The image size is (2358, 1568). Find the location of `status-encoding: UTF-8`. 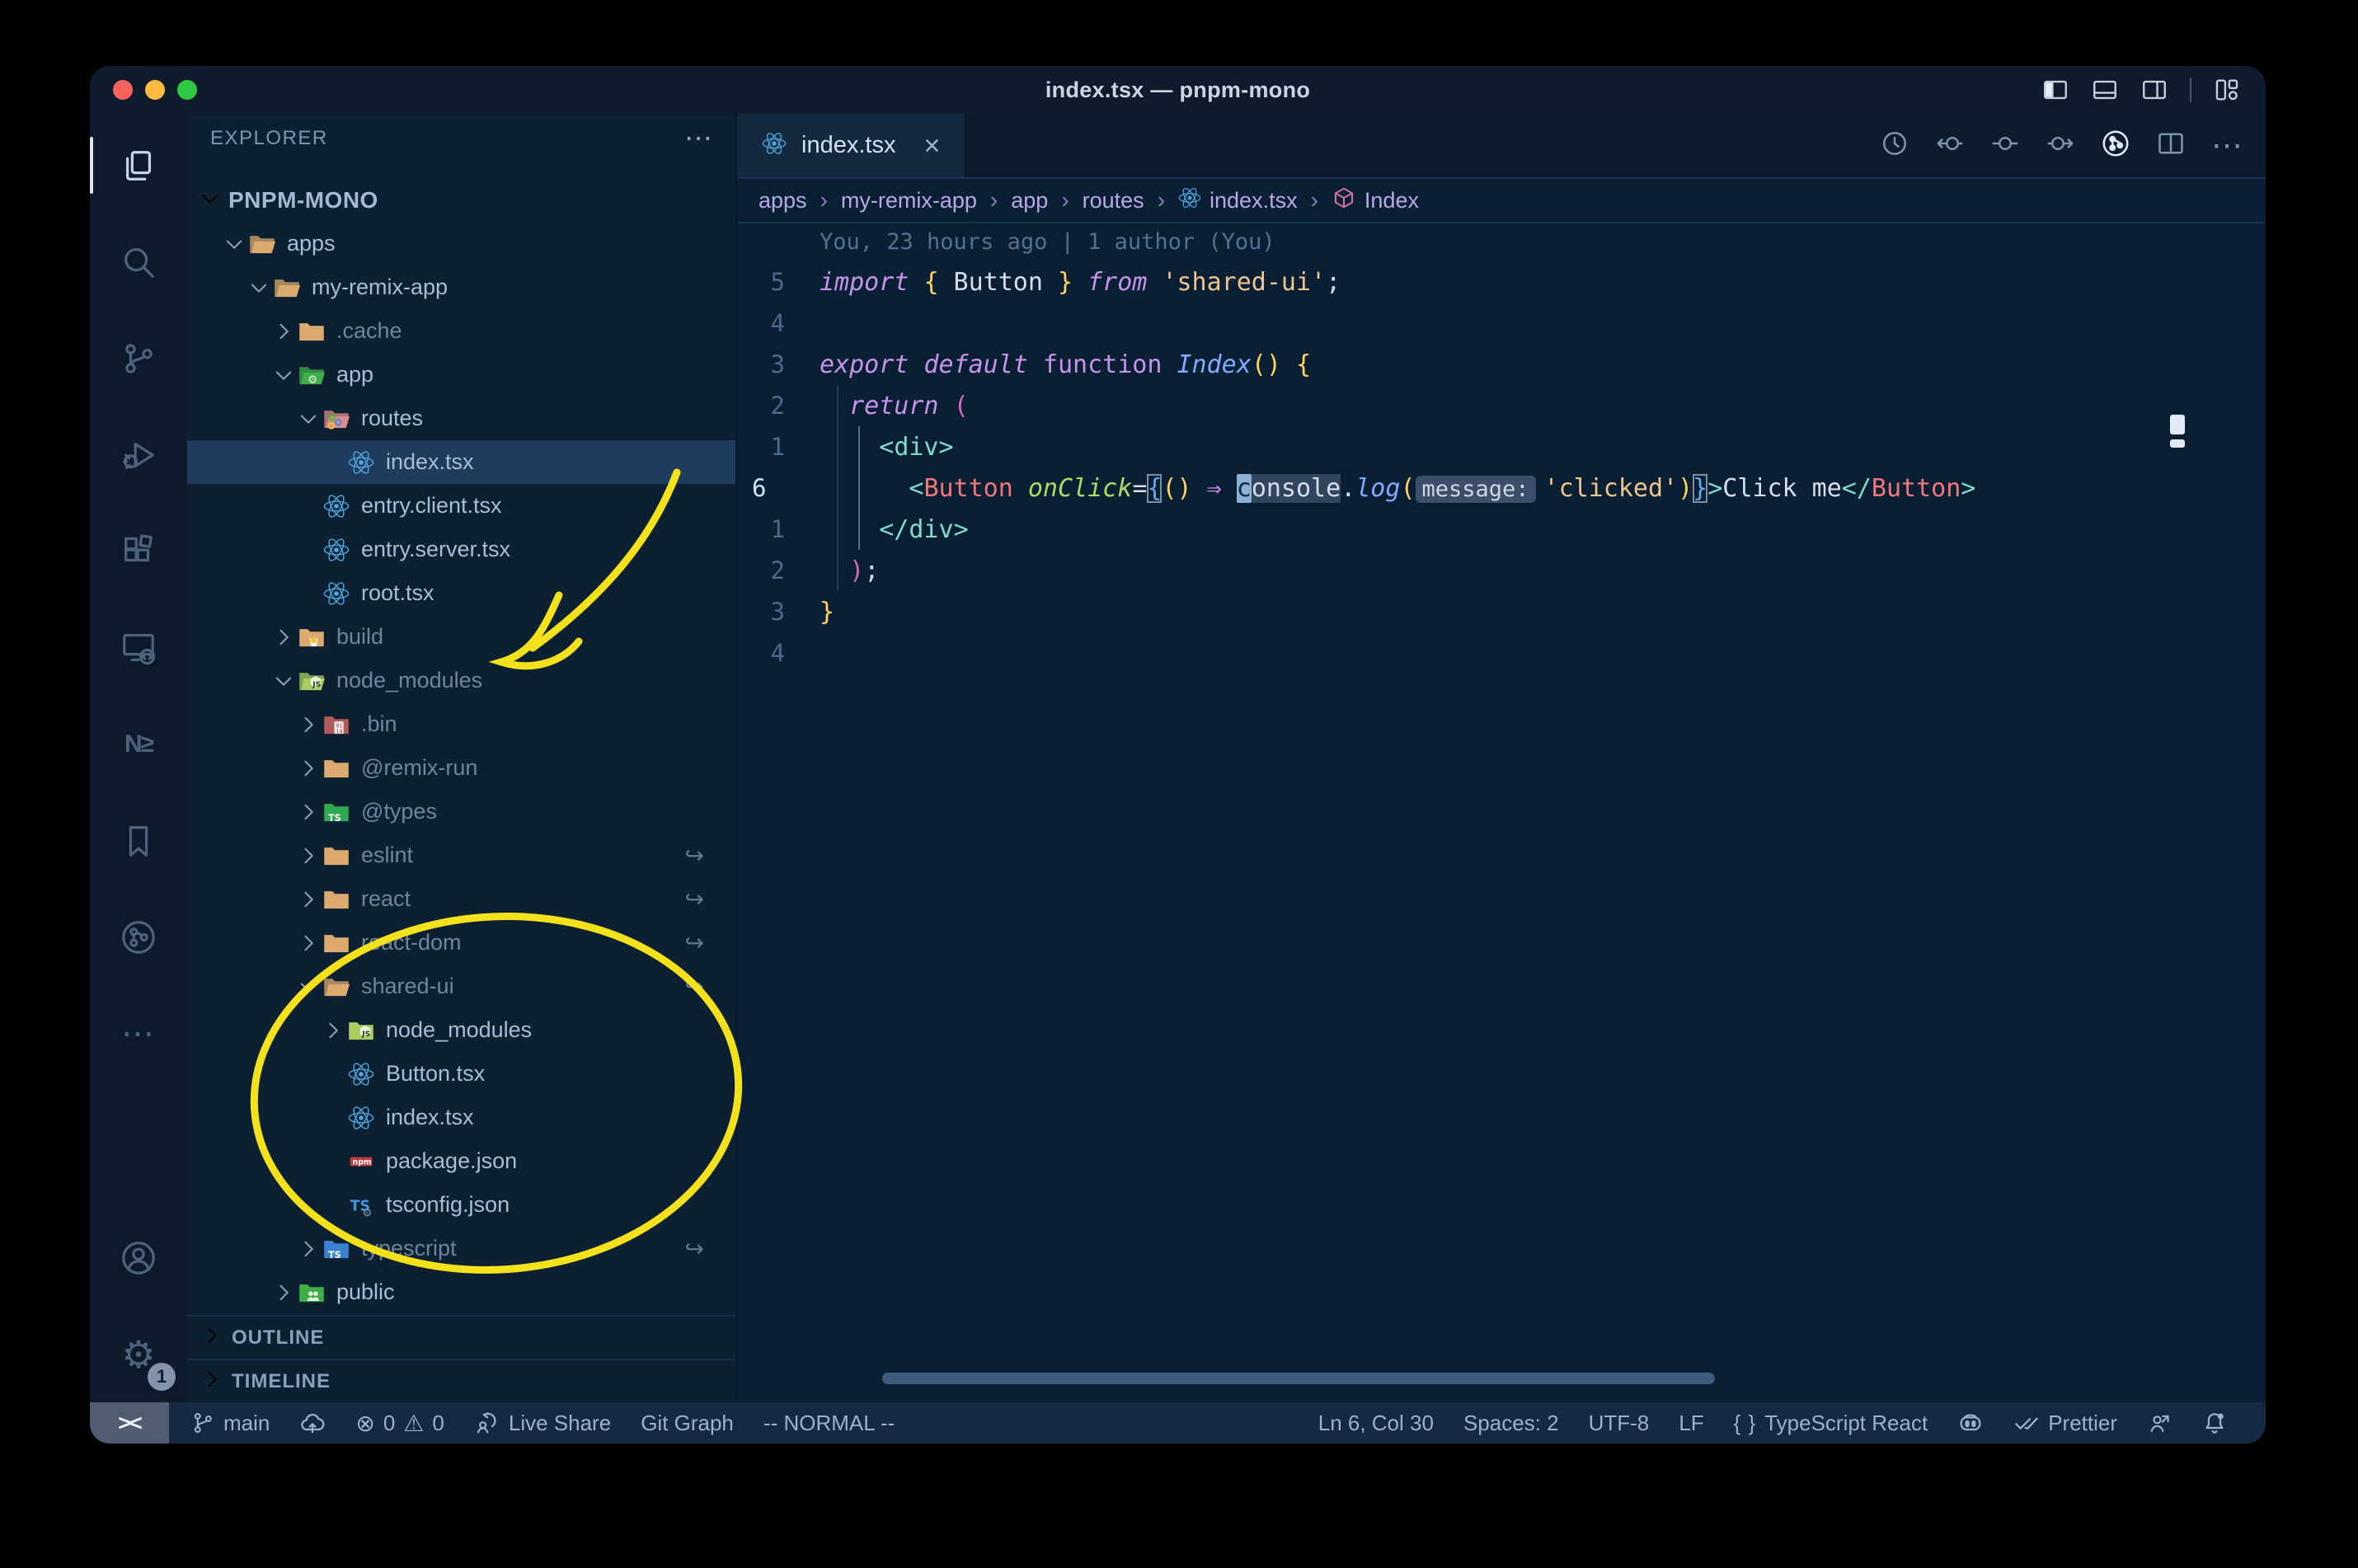

status-encoding: UTF-8 is located at coordinates (1620, 1423).